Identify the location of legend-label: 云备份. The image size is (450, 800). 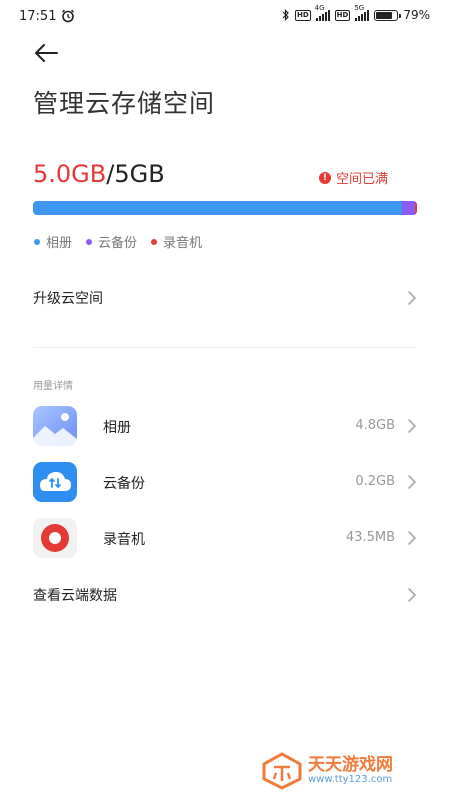
(118, 243).